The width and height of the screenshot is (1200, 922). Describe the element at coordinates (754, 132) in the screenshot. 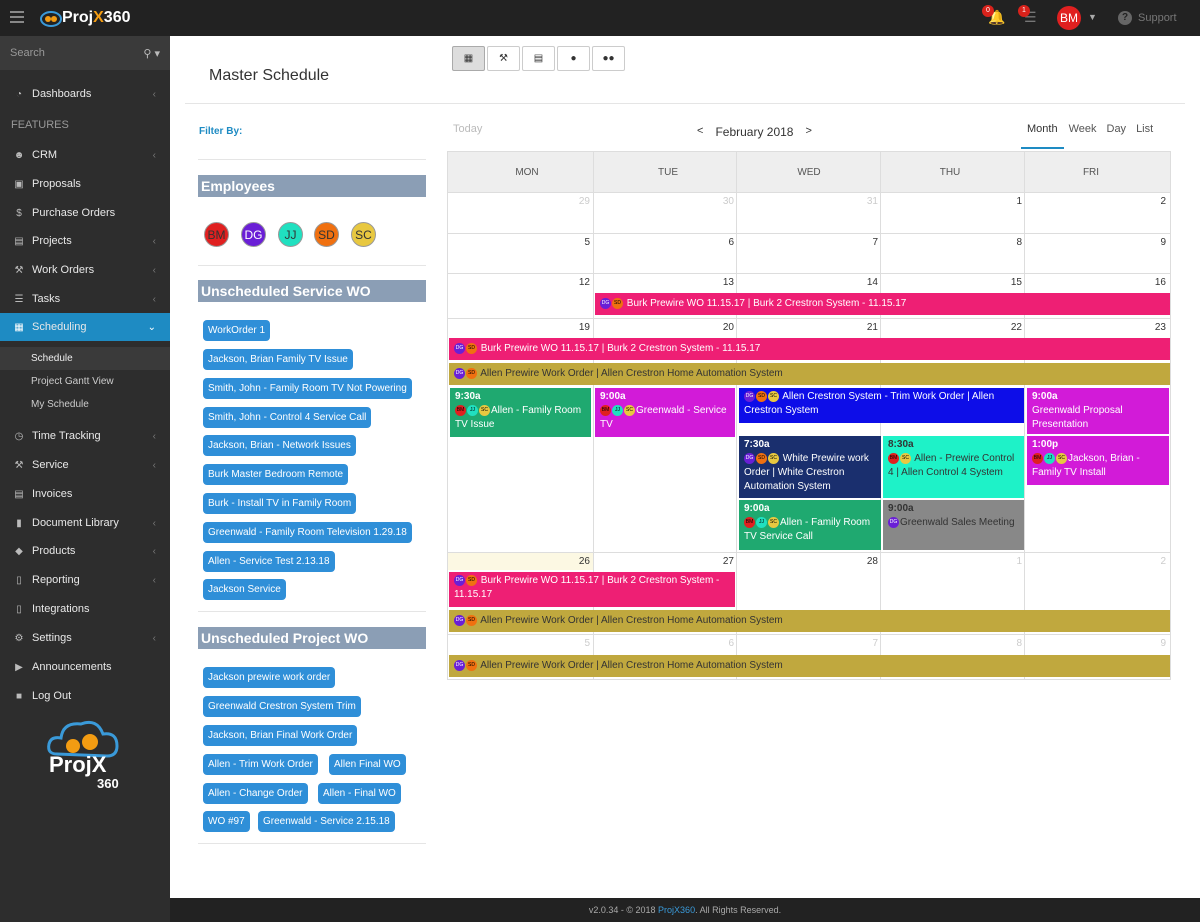

I see `month-label: February 2018` at that location.